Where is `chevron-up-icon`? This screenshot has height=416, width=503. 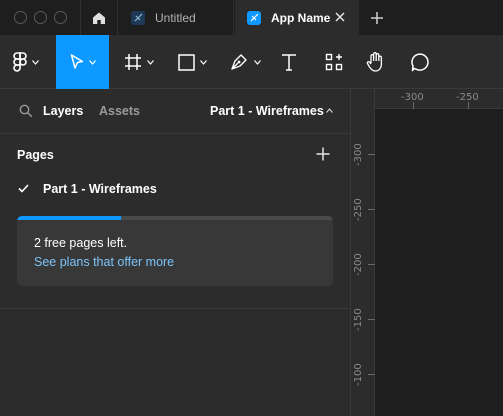
chevron-up-icon is located at coordinates (329, 110).